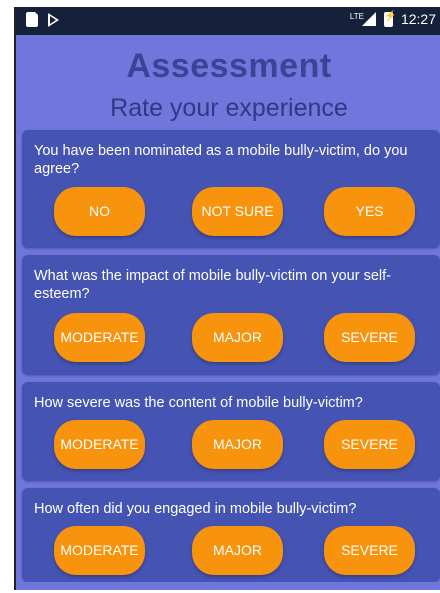 This screenshot has height=593, width=440. I want to click on sim-card-icon, so click(32, 19).